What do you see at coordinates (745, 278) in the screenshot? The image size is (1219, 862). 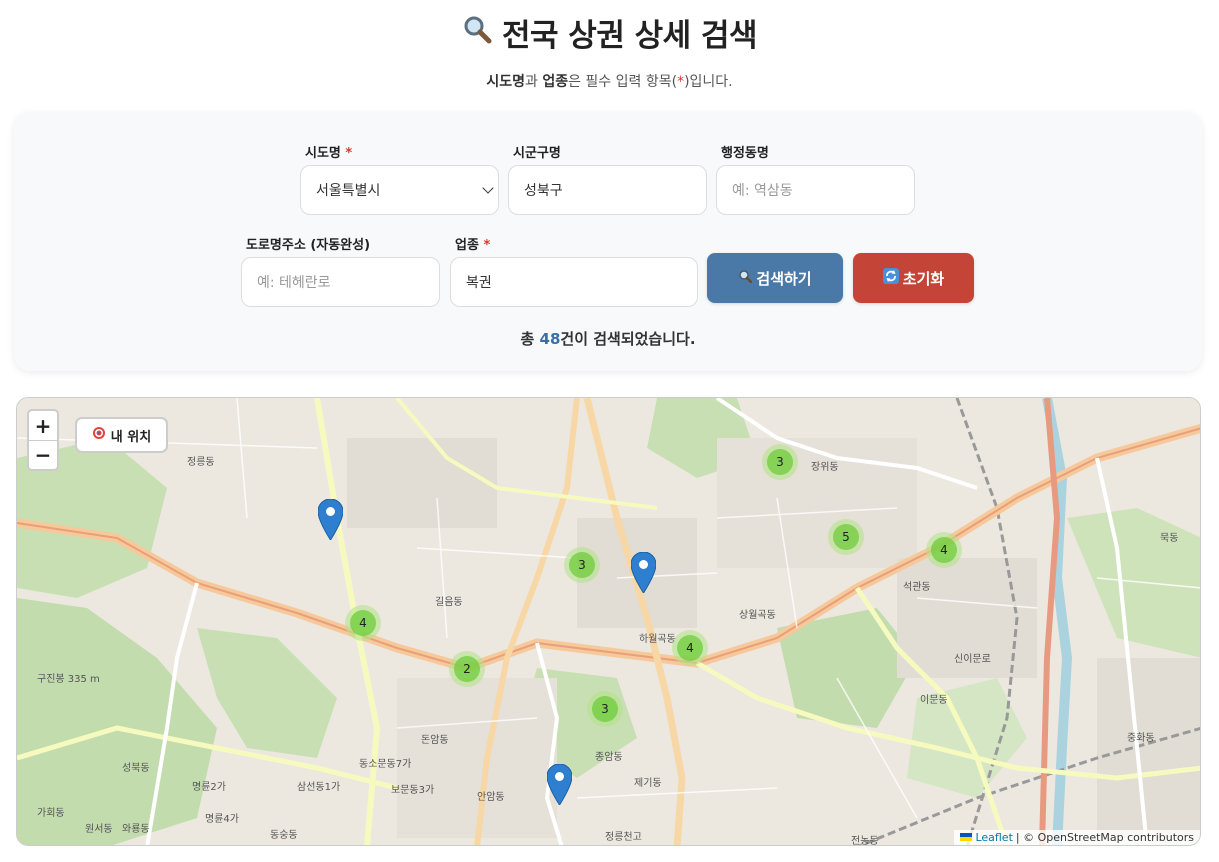 I see `search-icon` at bounding box center [745, 278].